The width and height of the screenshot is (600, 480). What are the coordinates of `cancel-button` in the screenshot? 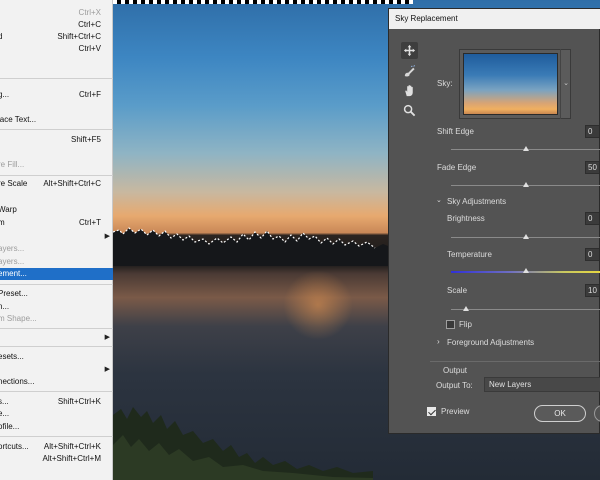 It's located at (597, 413).